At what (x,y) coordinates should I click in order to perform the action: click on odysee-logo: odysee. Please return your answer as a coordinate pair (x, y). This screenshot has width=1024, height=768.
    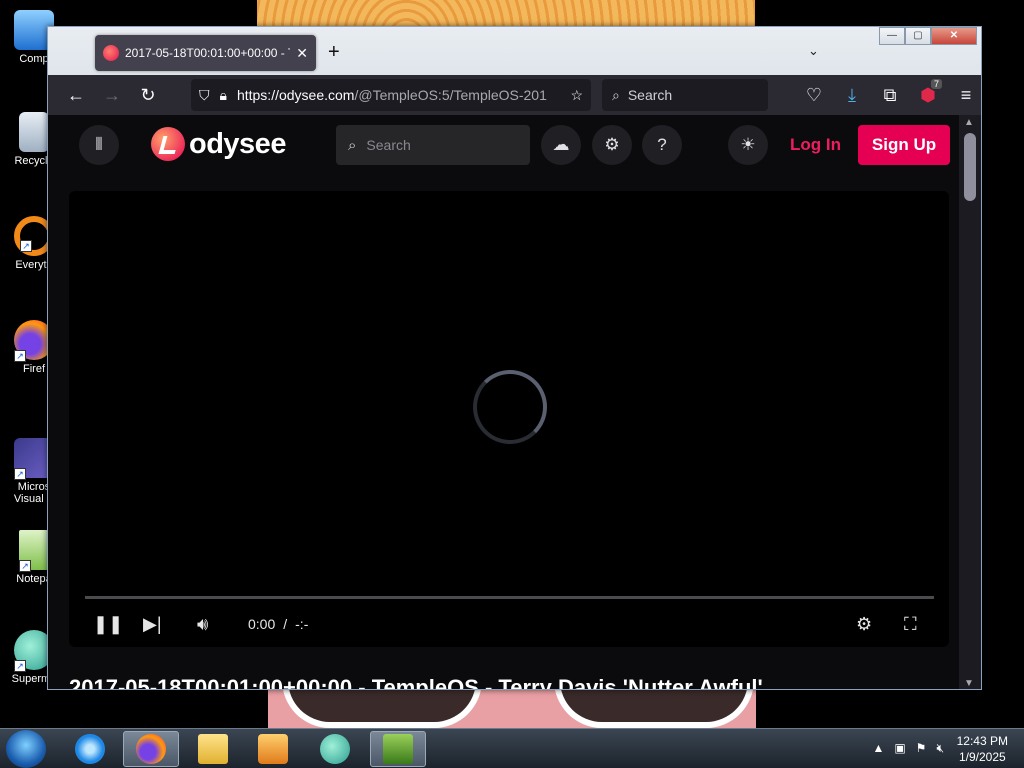
    Looking at the image, I should click on (218, 144).